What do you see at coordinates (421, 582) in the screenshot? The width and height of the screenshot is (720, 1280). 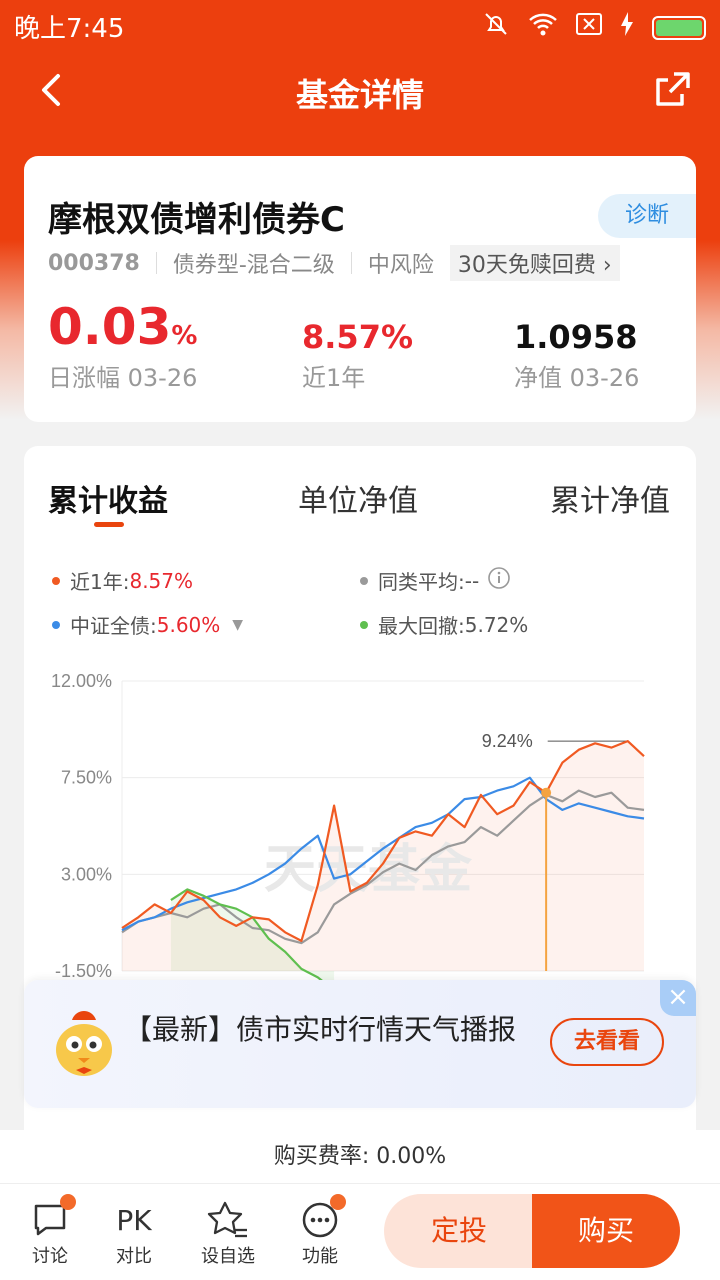 I see `legend-peer-label: 同类平均:` at bounding box center [421, 582].